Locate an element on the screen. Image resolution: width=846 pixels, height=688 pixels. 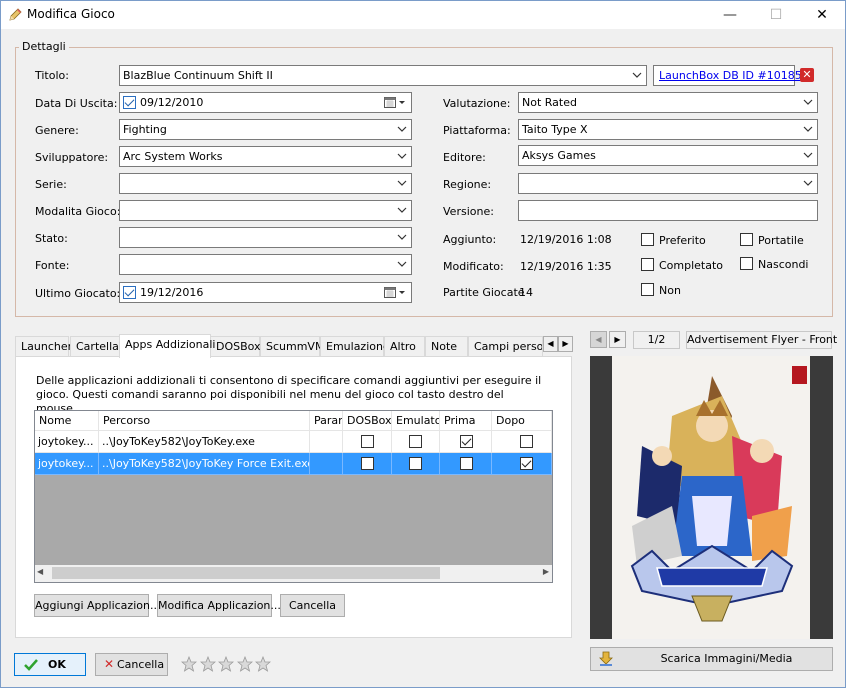
play-mode-label: Modalita Gioco: is located at coordinates (78, 211).